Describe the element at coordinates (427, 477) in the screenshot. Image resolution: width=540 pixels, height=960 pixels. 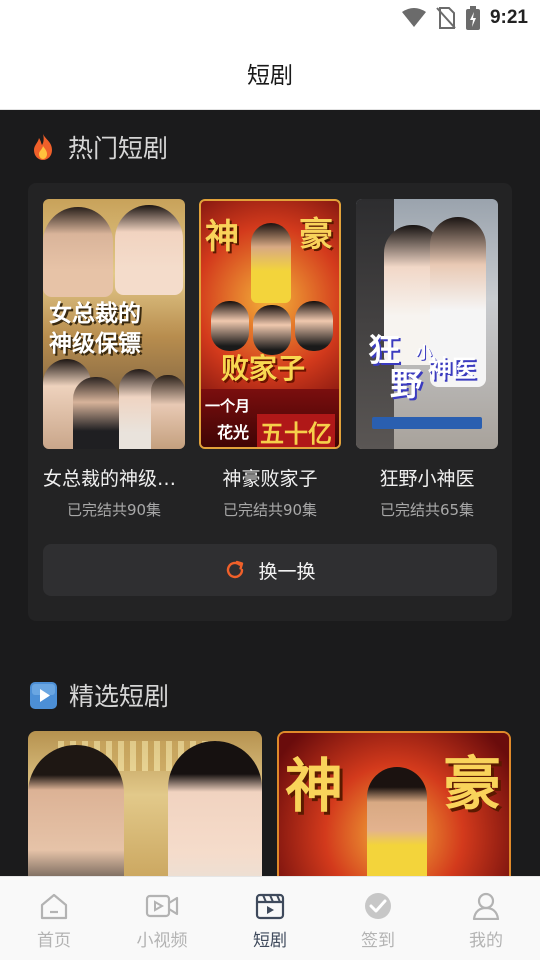
I see `drama-name: 狂野小神医` at that location.